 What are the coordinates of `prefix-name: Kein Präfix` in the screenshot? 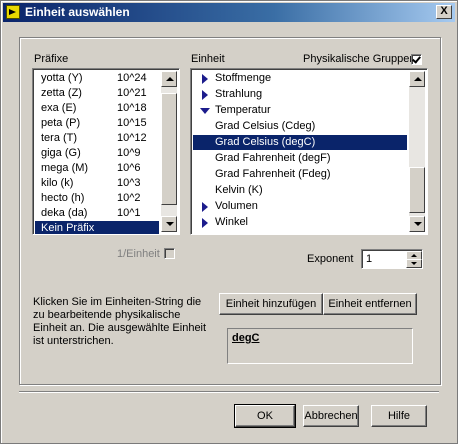 It's located at (68, 228).